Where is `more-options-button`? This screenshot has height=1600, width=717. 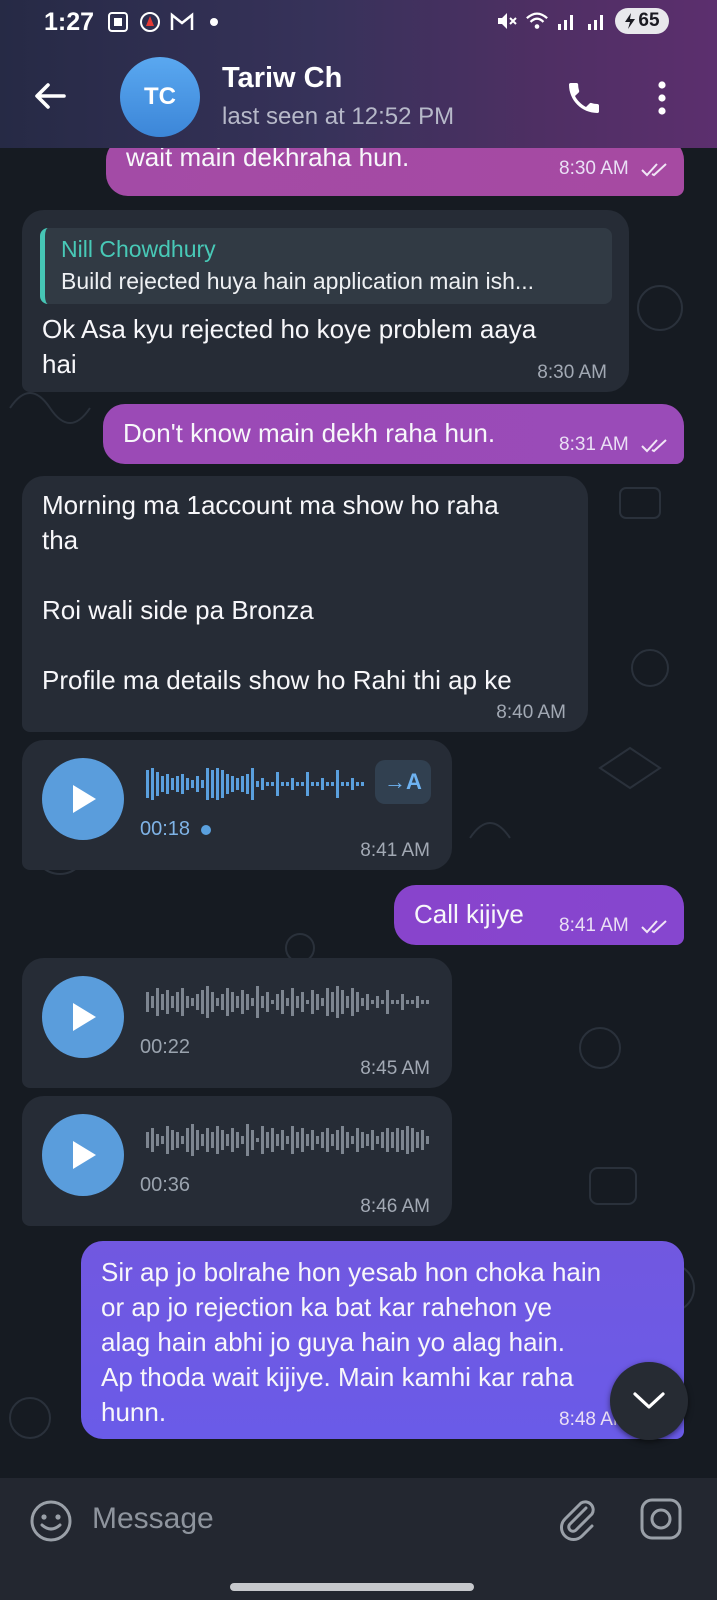 more-options-button is located at coordinates (662, 98).